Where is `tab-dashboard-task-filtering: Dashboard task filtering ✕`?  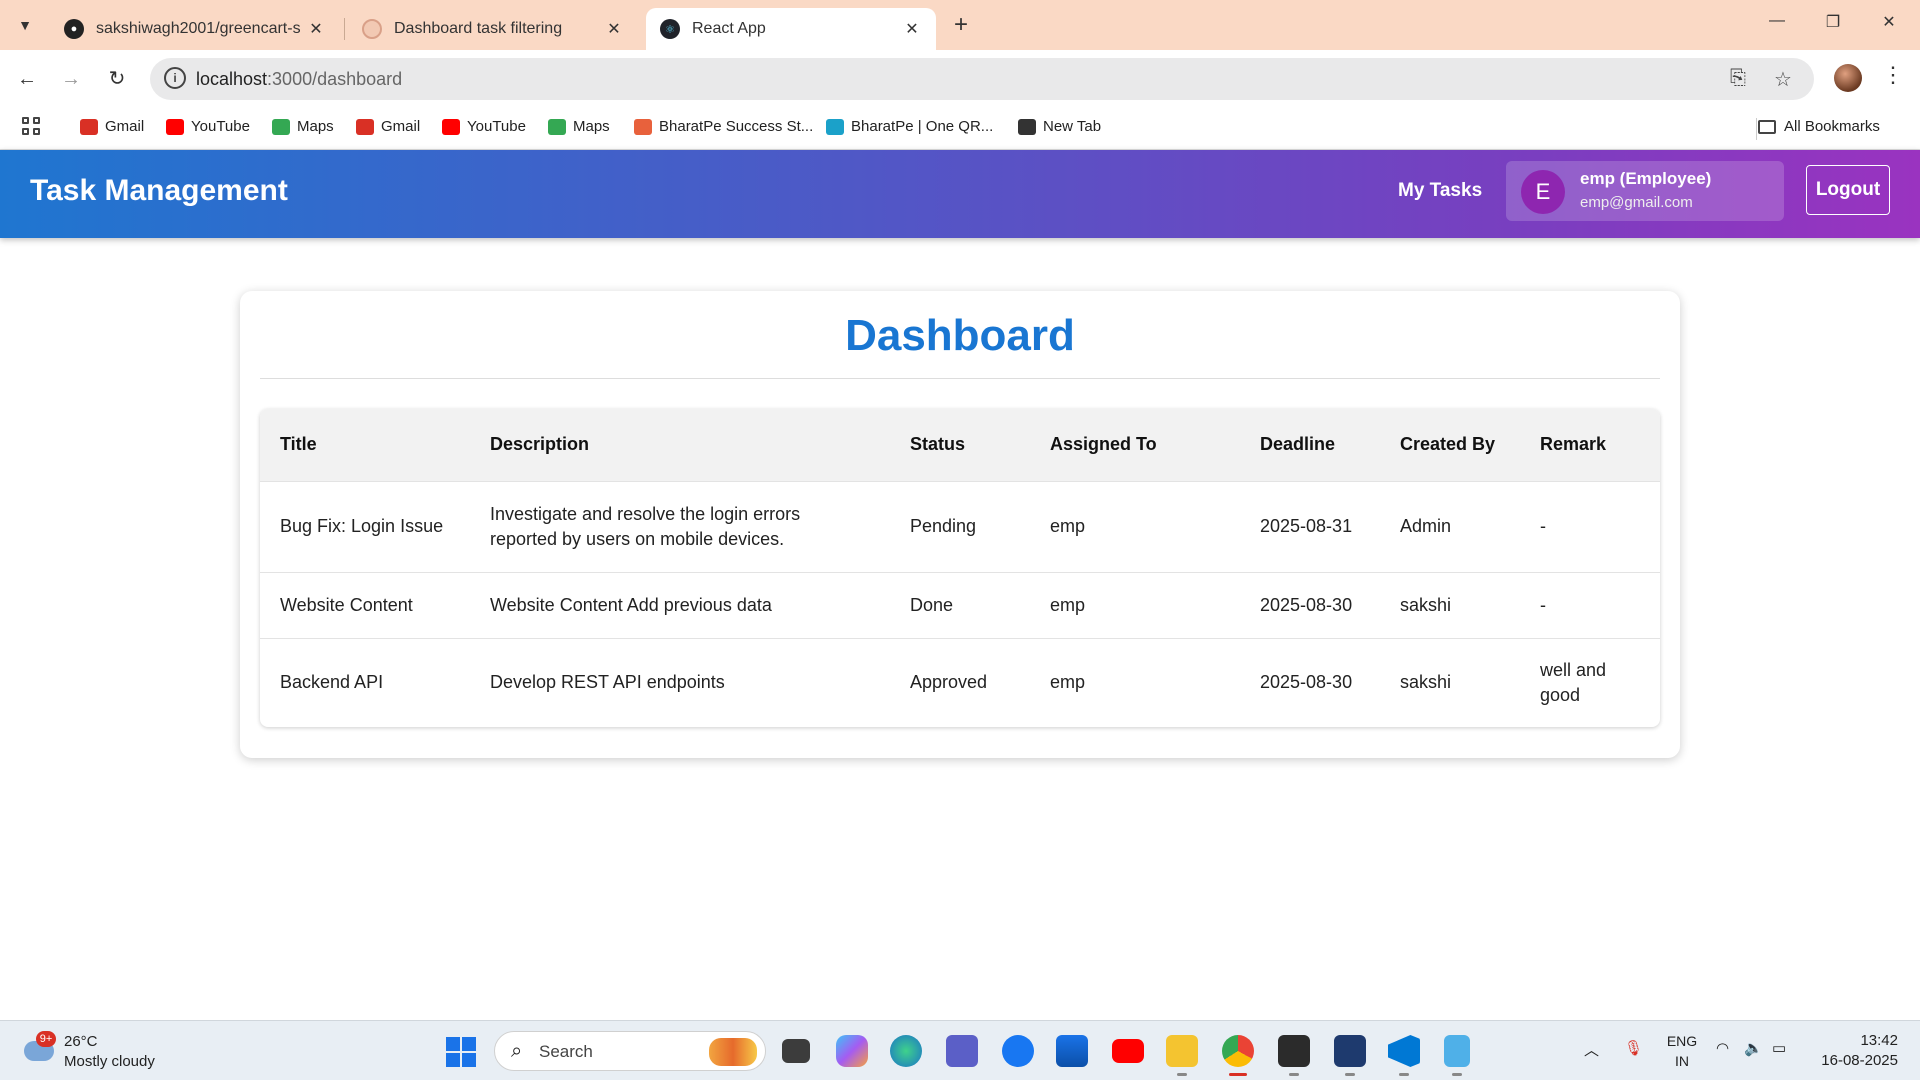 tab-dashboard-task-filtering: Dashboard task filtering ✕ is located at coordinates (493, 29).